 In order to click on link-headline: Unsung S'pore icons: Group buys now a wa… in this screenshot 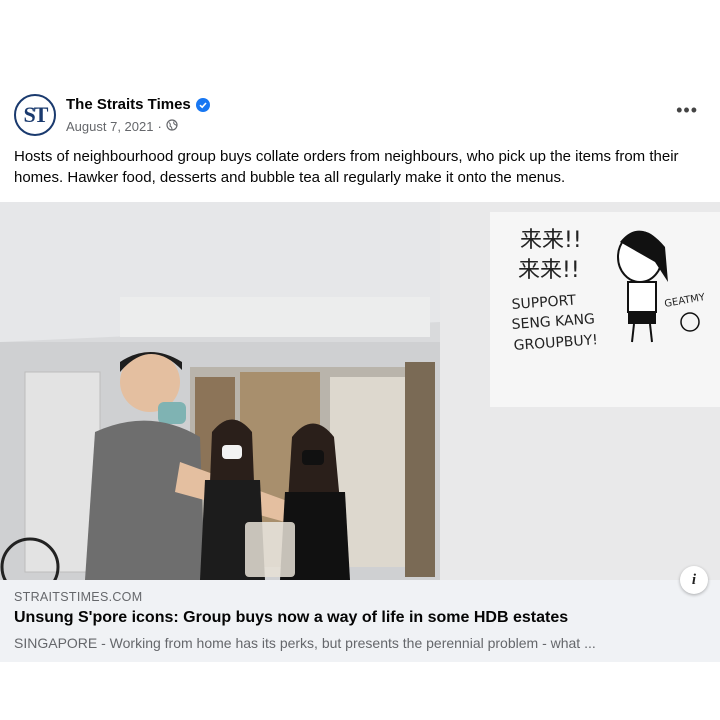, I will do `click(291, 618)`.